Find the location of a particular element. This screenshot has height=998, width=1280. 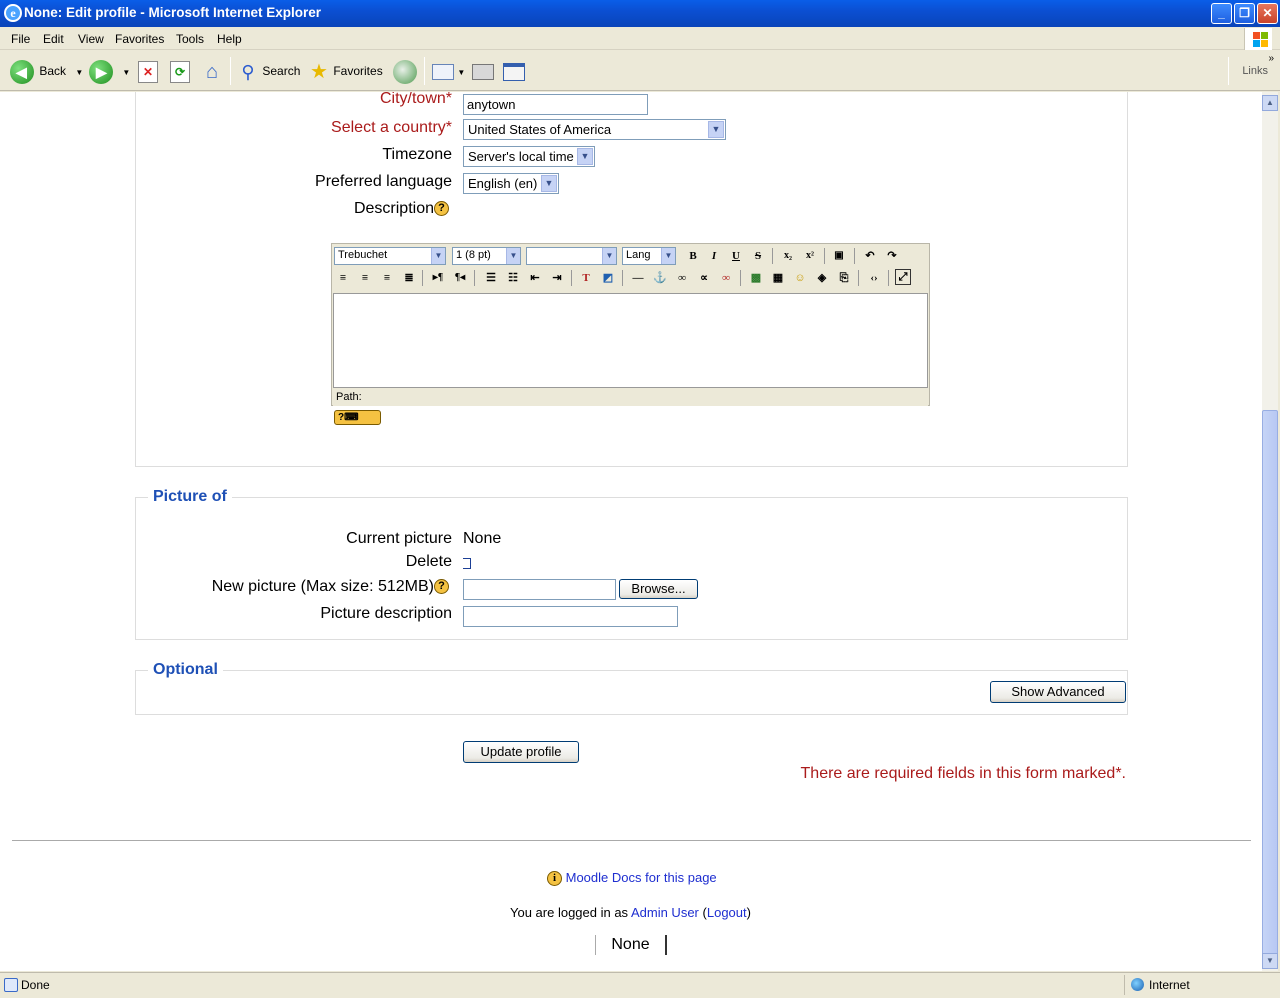

redo-icon: ↷ is located at coordinates (892, 256).